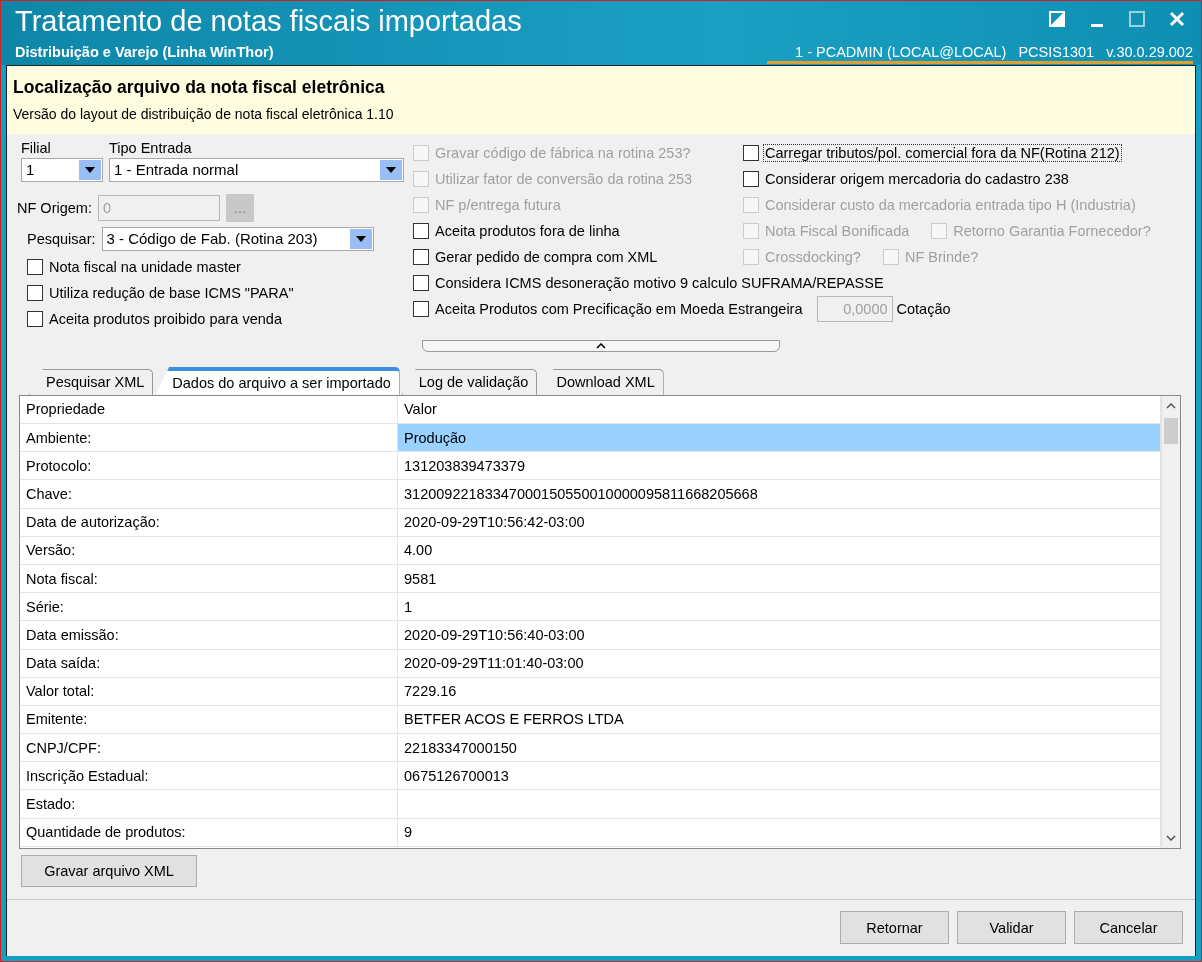  What do you see at coordinates (209, 719) in the screenshot?
I see `table-cell: Emitente:` at bounding box center [209, 719].